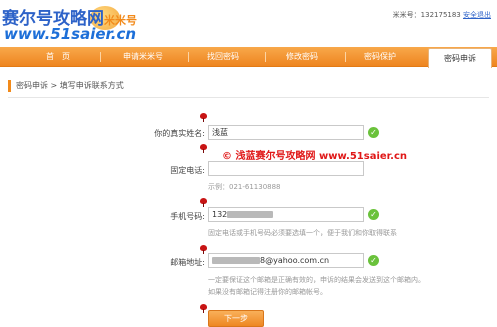  Describe the element at coordinates (380, 57) in the screenshot. I see `nav-password-protect: 密码保护` at that location.